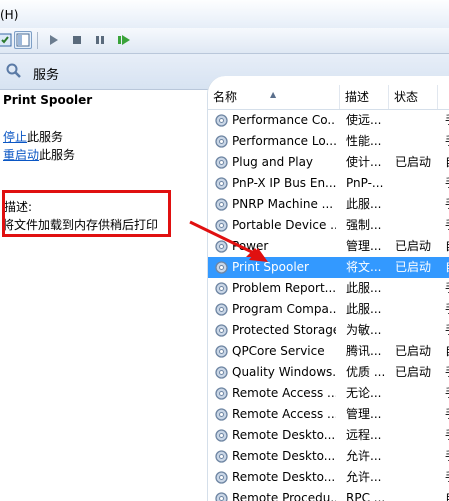  I want to click on table-row: Program Compa... 此服... 手, so click(328, 309).